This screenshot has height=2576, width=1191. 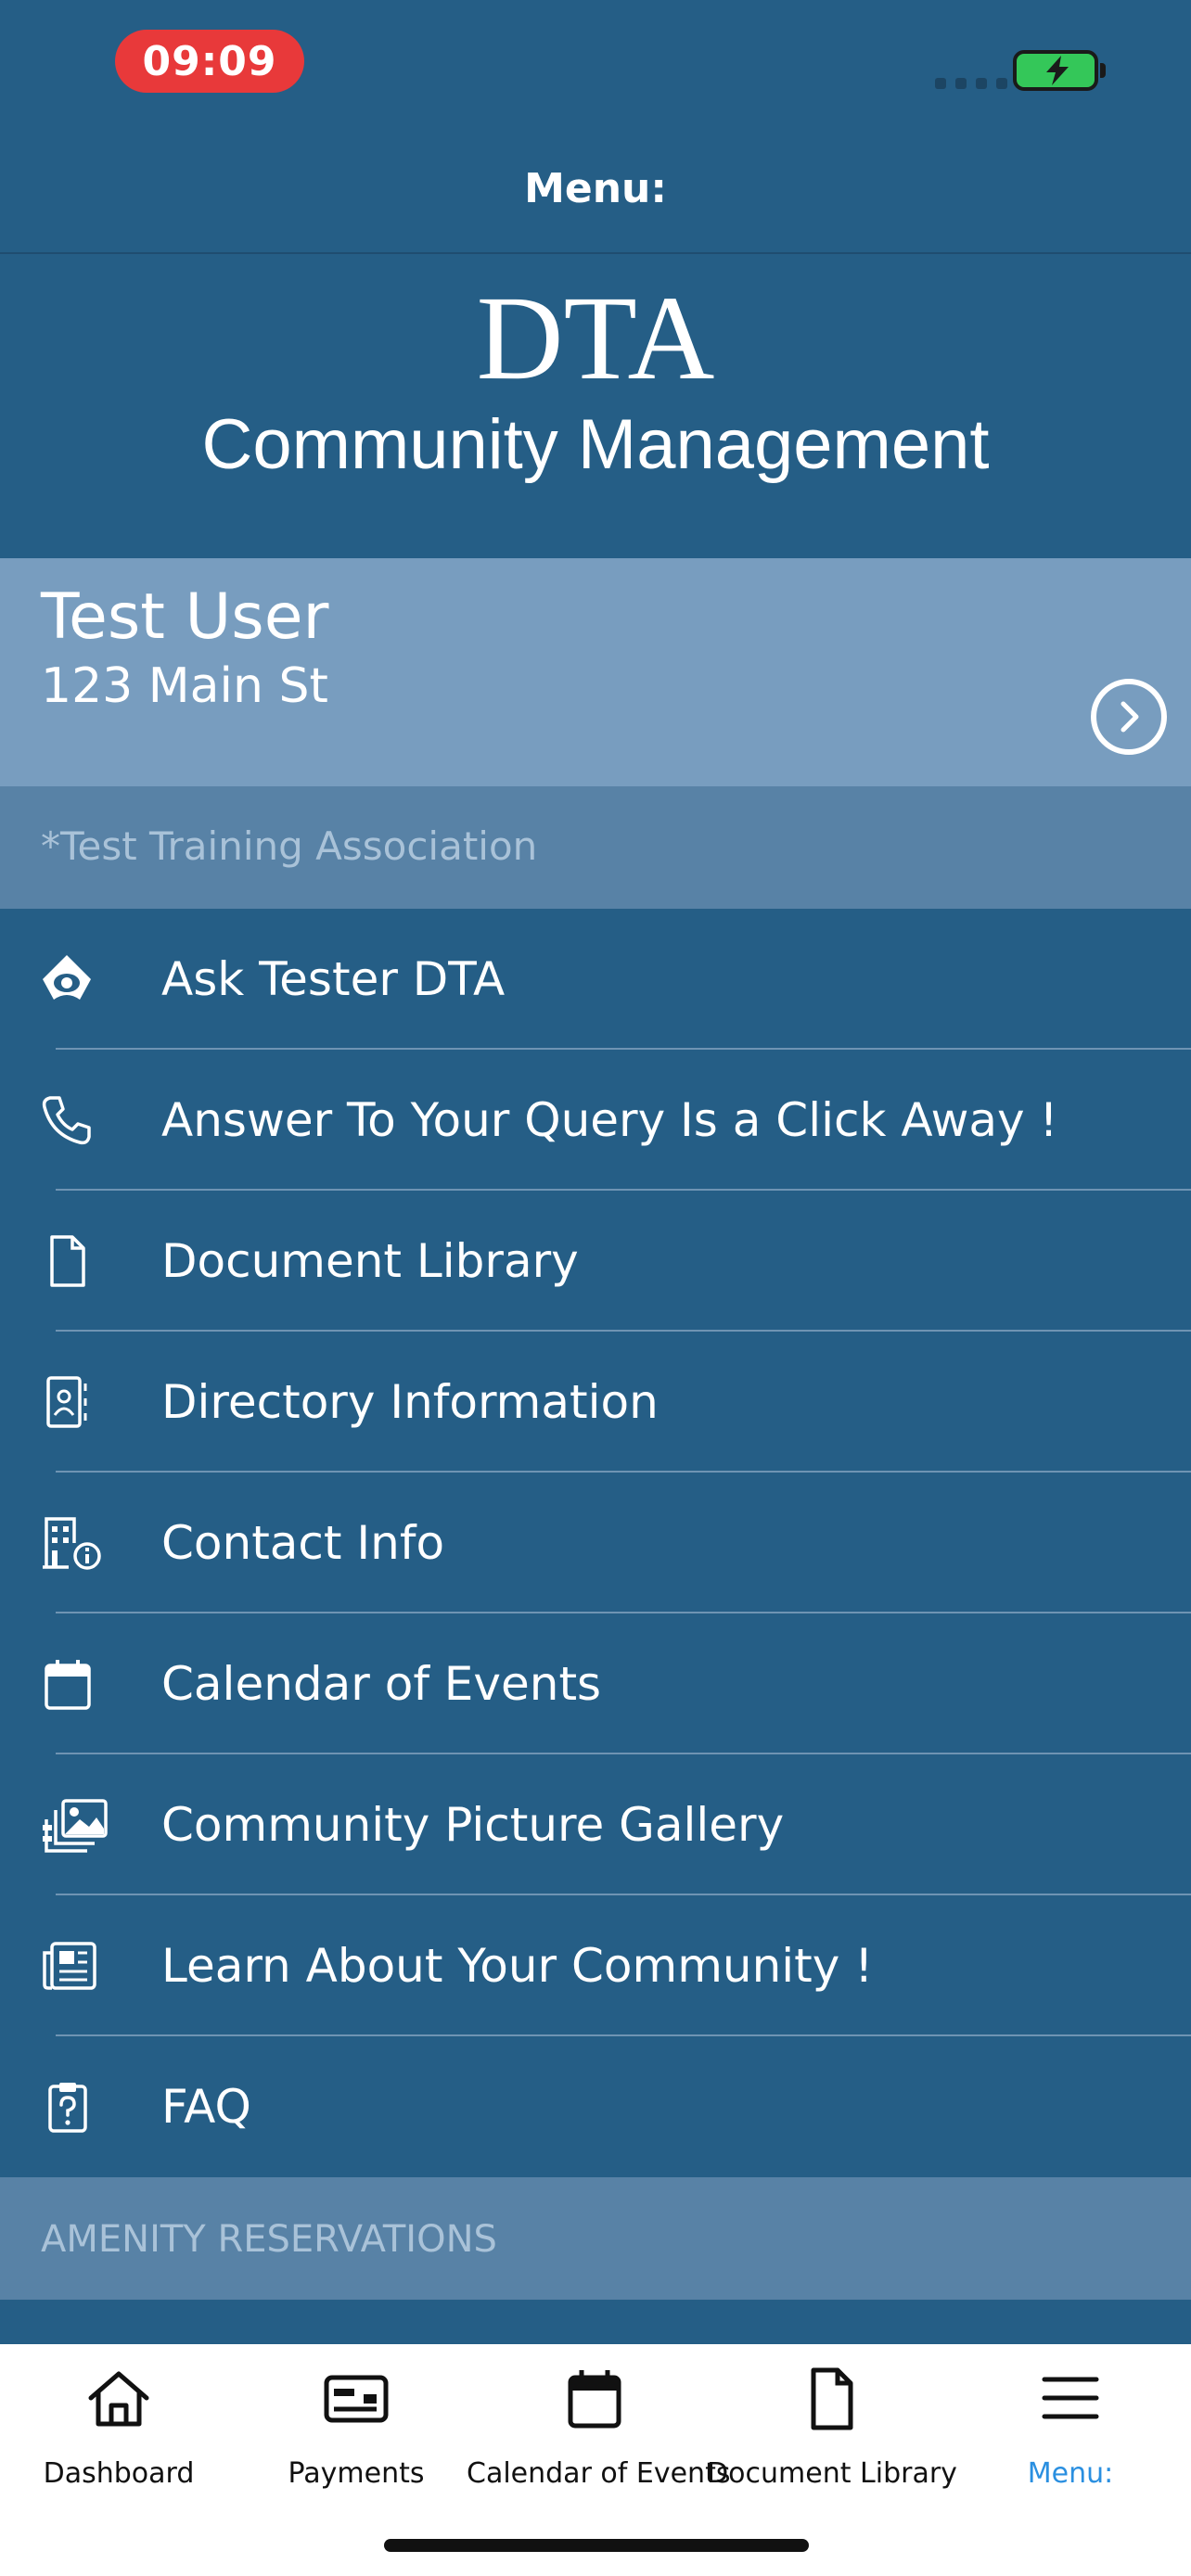 I want to click on payments-icon, so click(x=356, y=2402).